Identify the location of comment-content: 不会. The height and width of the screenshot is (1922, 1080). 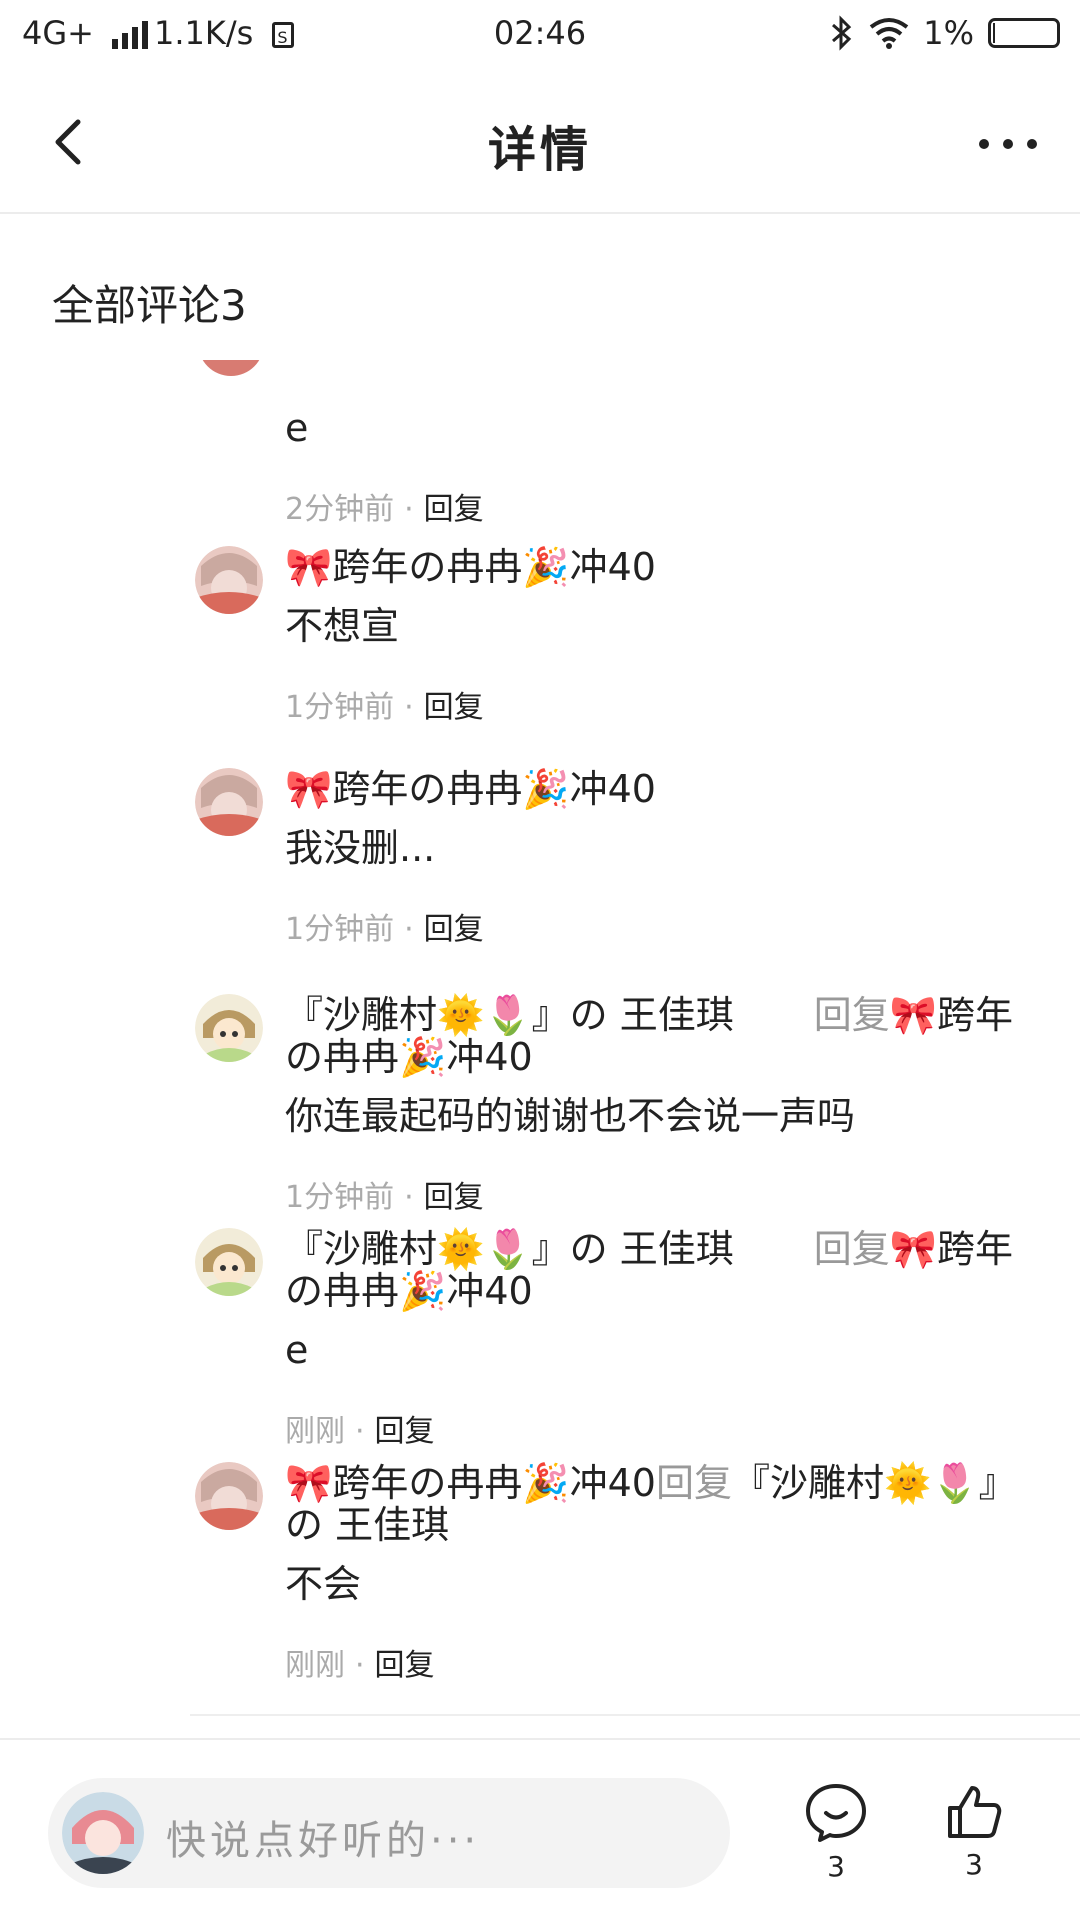
(323, 1584).